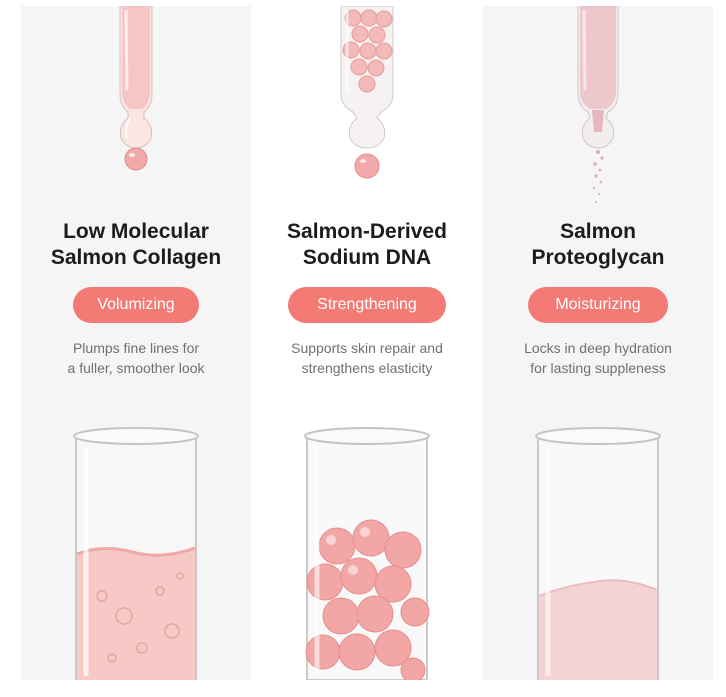 The image size is (726, 697). I want to click on powder-test-tube-icon, so click(598, 553).